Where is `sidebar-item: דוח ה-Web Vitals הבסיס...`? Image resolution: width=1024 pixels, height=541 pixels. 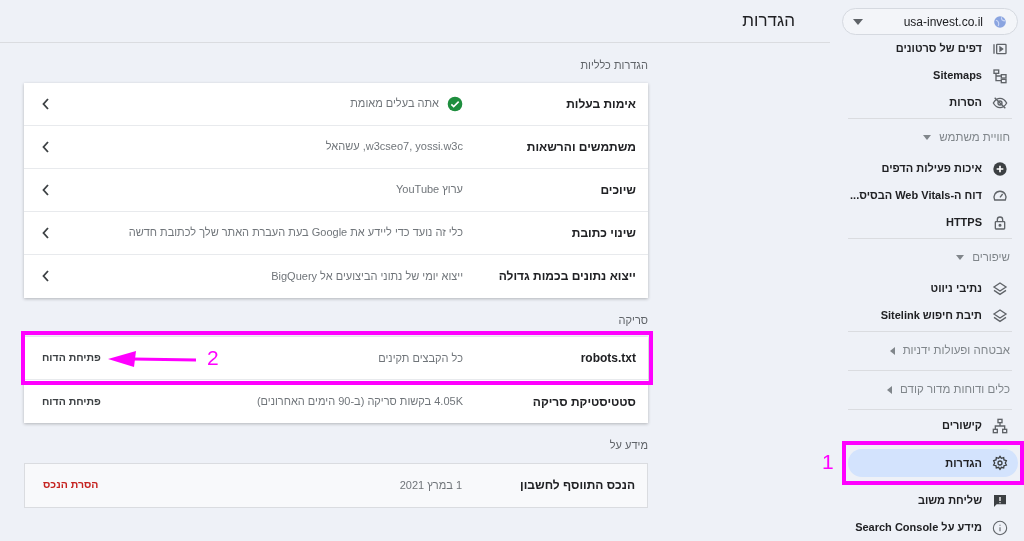
sidebar-item: דוח ה-Web Vitals הבסיס... is located at coordinates (933, 195).